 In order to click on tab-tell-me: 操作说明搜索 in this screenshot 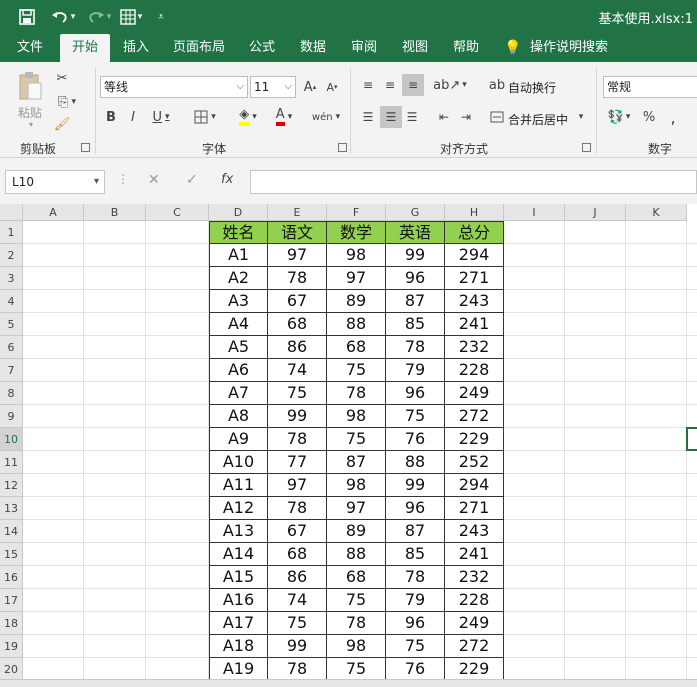, I will do `click(569, 48)`.